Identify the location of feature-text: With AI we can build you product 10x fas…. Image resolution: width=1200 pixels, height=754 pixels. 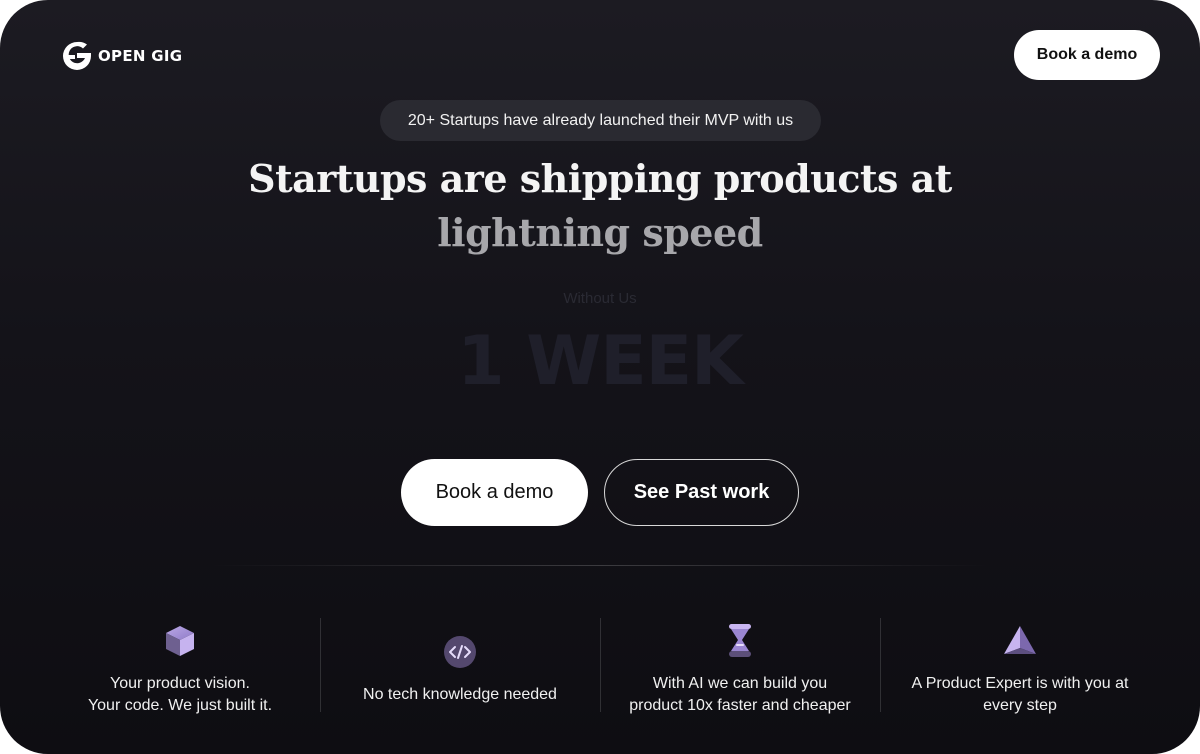
(740, 694).